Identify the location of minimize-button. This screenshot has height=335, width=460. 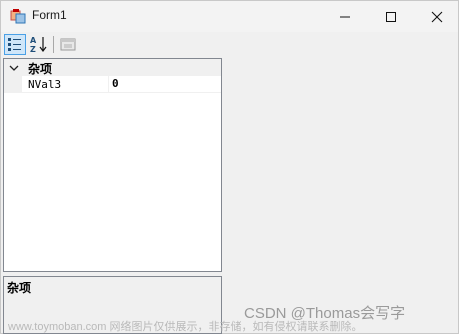
(345, 16).